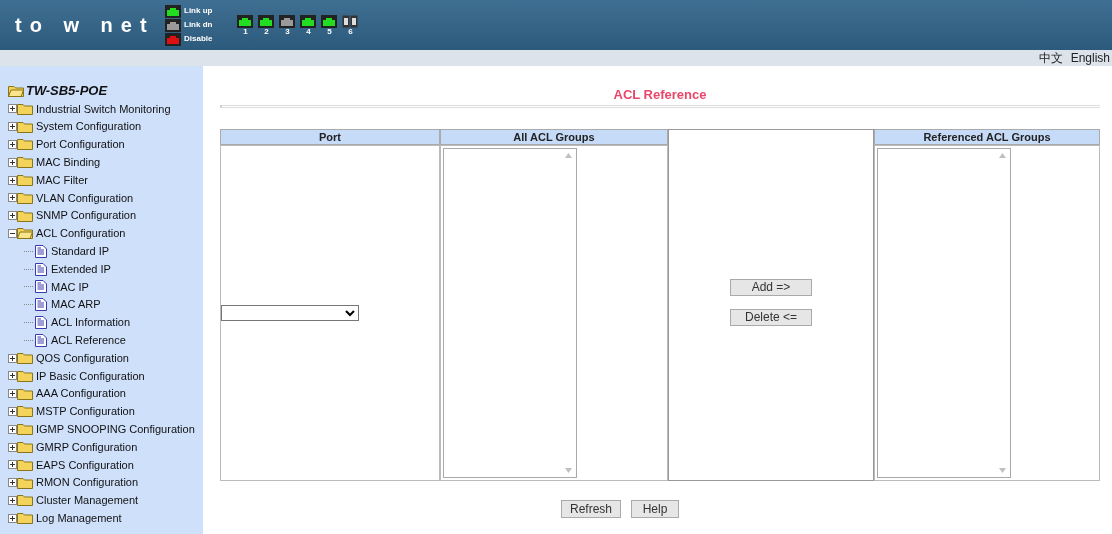 The width and height of the screenshot is (1112, 534). I want to click on tree-item: Port Configuration, so click(80, 144).